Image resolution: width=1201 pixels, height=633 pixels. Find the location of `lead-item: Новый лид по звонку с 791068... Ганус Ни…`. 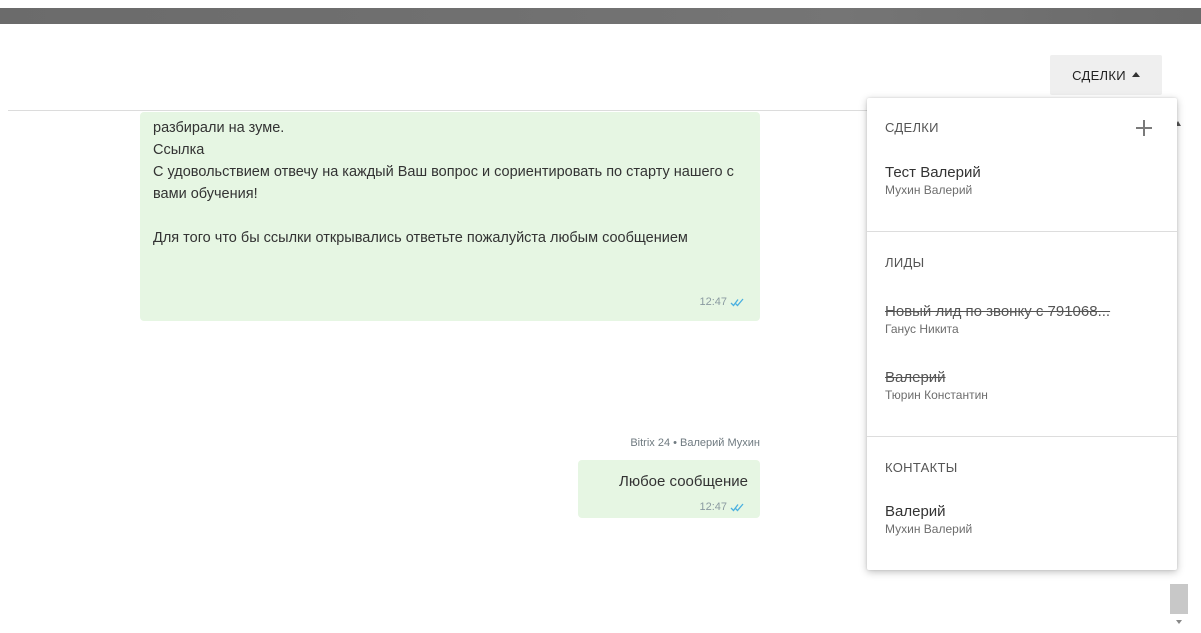

lead-item: Новый лид по звонку с 791068... Ганус Ни… is located at coordinates (1025, 319).